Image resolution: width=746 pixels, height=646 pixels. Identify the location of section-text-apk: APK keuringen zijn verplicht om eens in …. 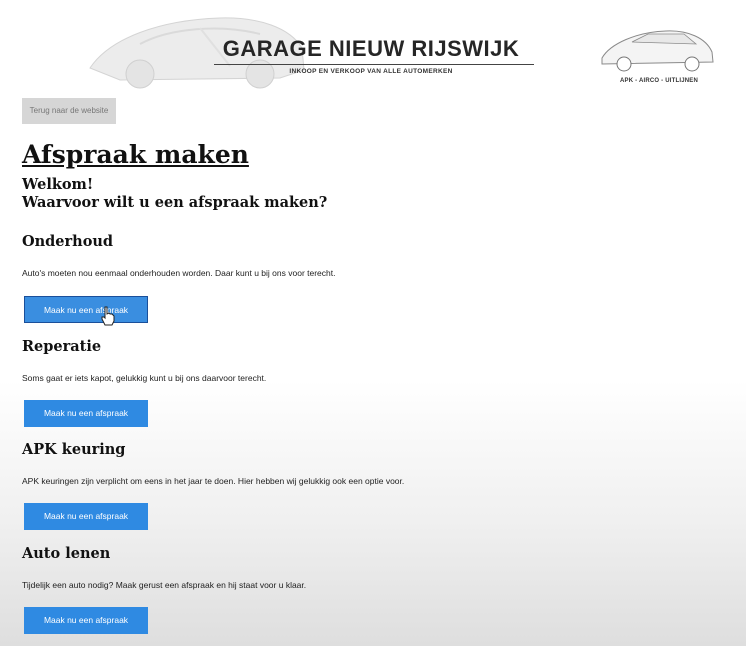
(213, 481).